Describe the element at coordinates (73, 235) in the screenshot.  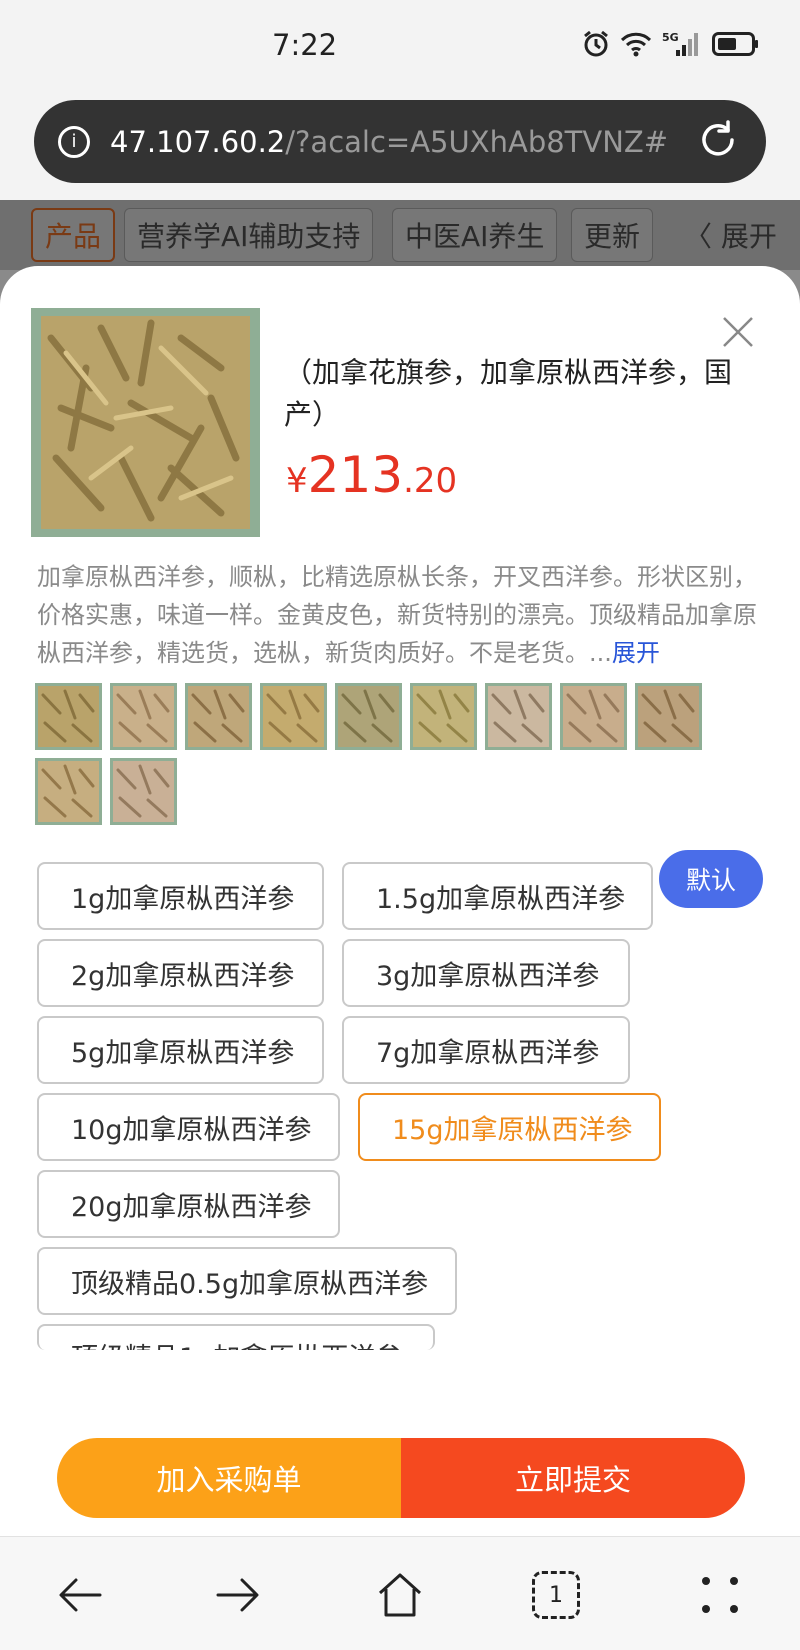
I see `tab-products: 产品` at that location.